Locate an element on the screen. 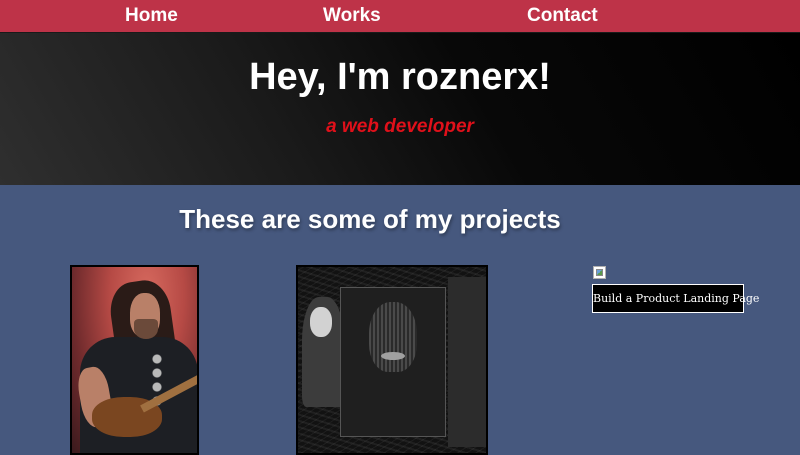  nav-link-home: Home is located at coordinates (151, 16).